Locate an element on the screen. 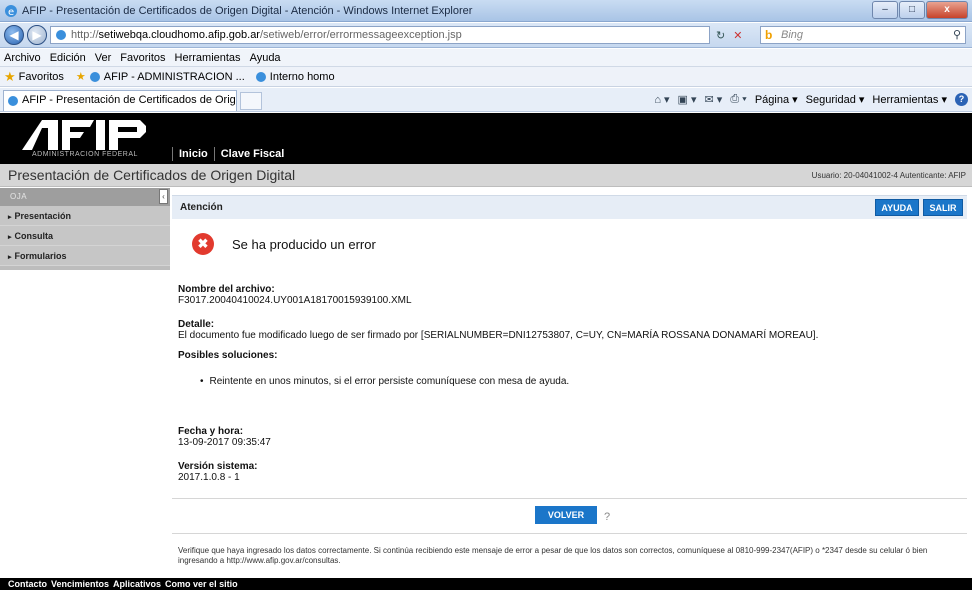  search-placeholder: Bing is located at coordinates (792, 35).